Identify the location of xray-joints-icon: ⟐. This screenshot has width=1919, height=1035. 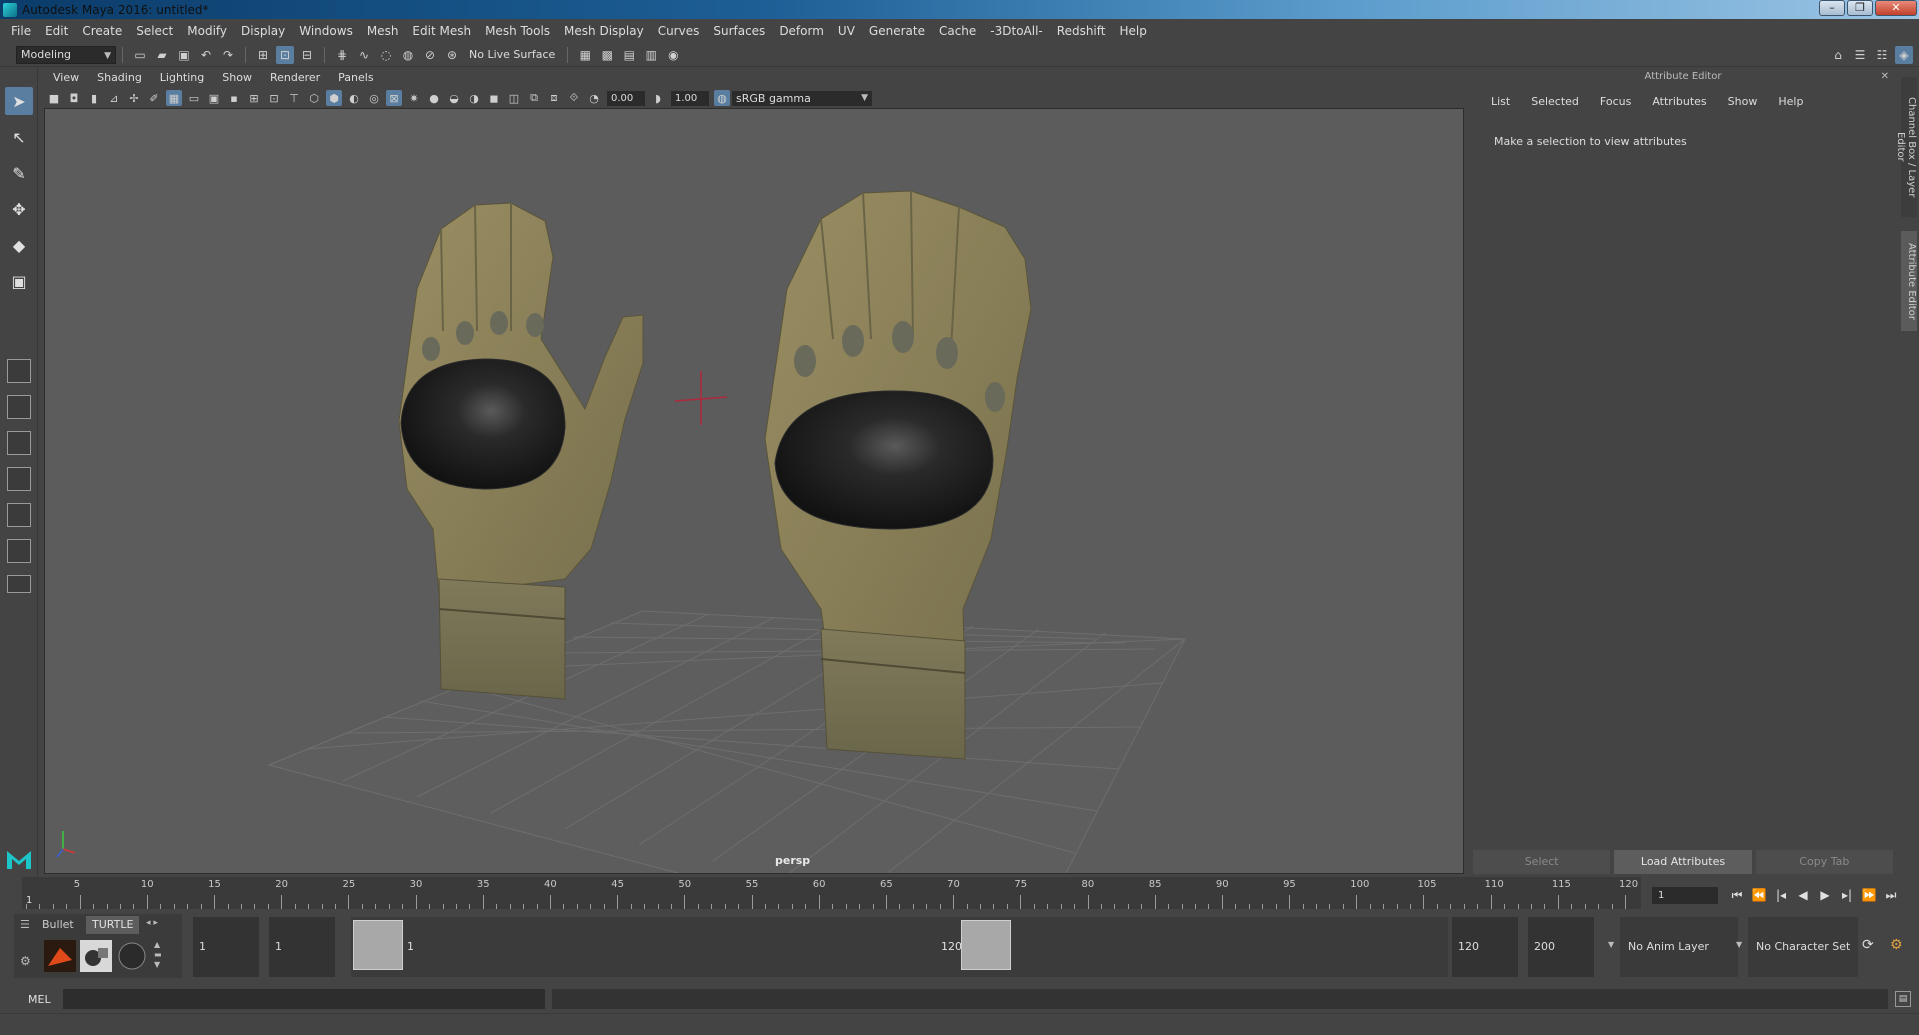
(574, 98).